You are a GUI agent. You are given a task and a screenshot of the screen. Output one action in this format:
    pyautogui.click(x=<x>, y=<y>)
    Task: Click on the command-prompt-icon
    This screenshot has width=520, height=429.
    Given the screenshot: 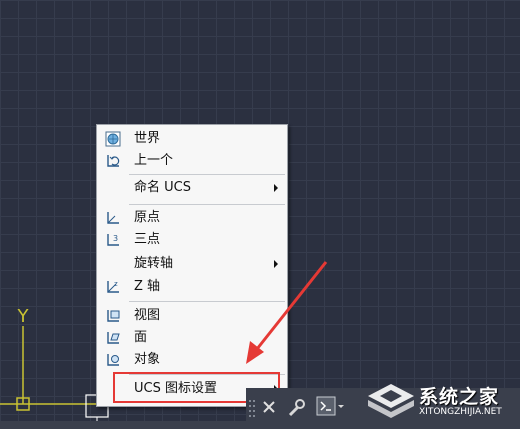 What is the action you would take?
    pyautogui.click(x=330, y=407)
    